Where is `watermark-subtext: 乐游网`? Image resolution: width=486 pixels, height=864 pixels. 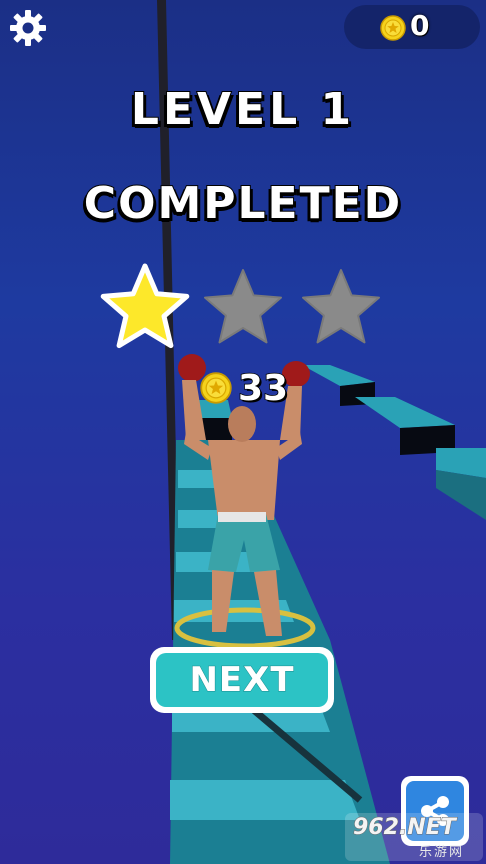
watermark-subtext: 乐游网 is located at coordinates (442, 852).